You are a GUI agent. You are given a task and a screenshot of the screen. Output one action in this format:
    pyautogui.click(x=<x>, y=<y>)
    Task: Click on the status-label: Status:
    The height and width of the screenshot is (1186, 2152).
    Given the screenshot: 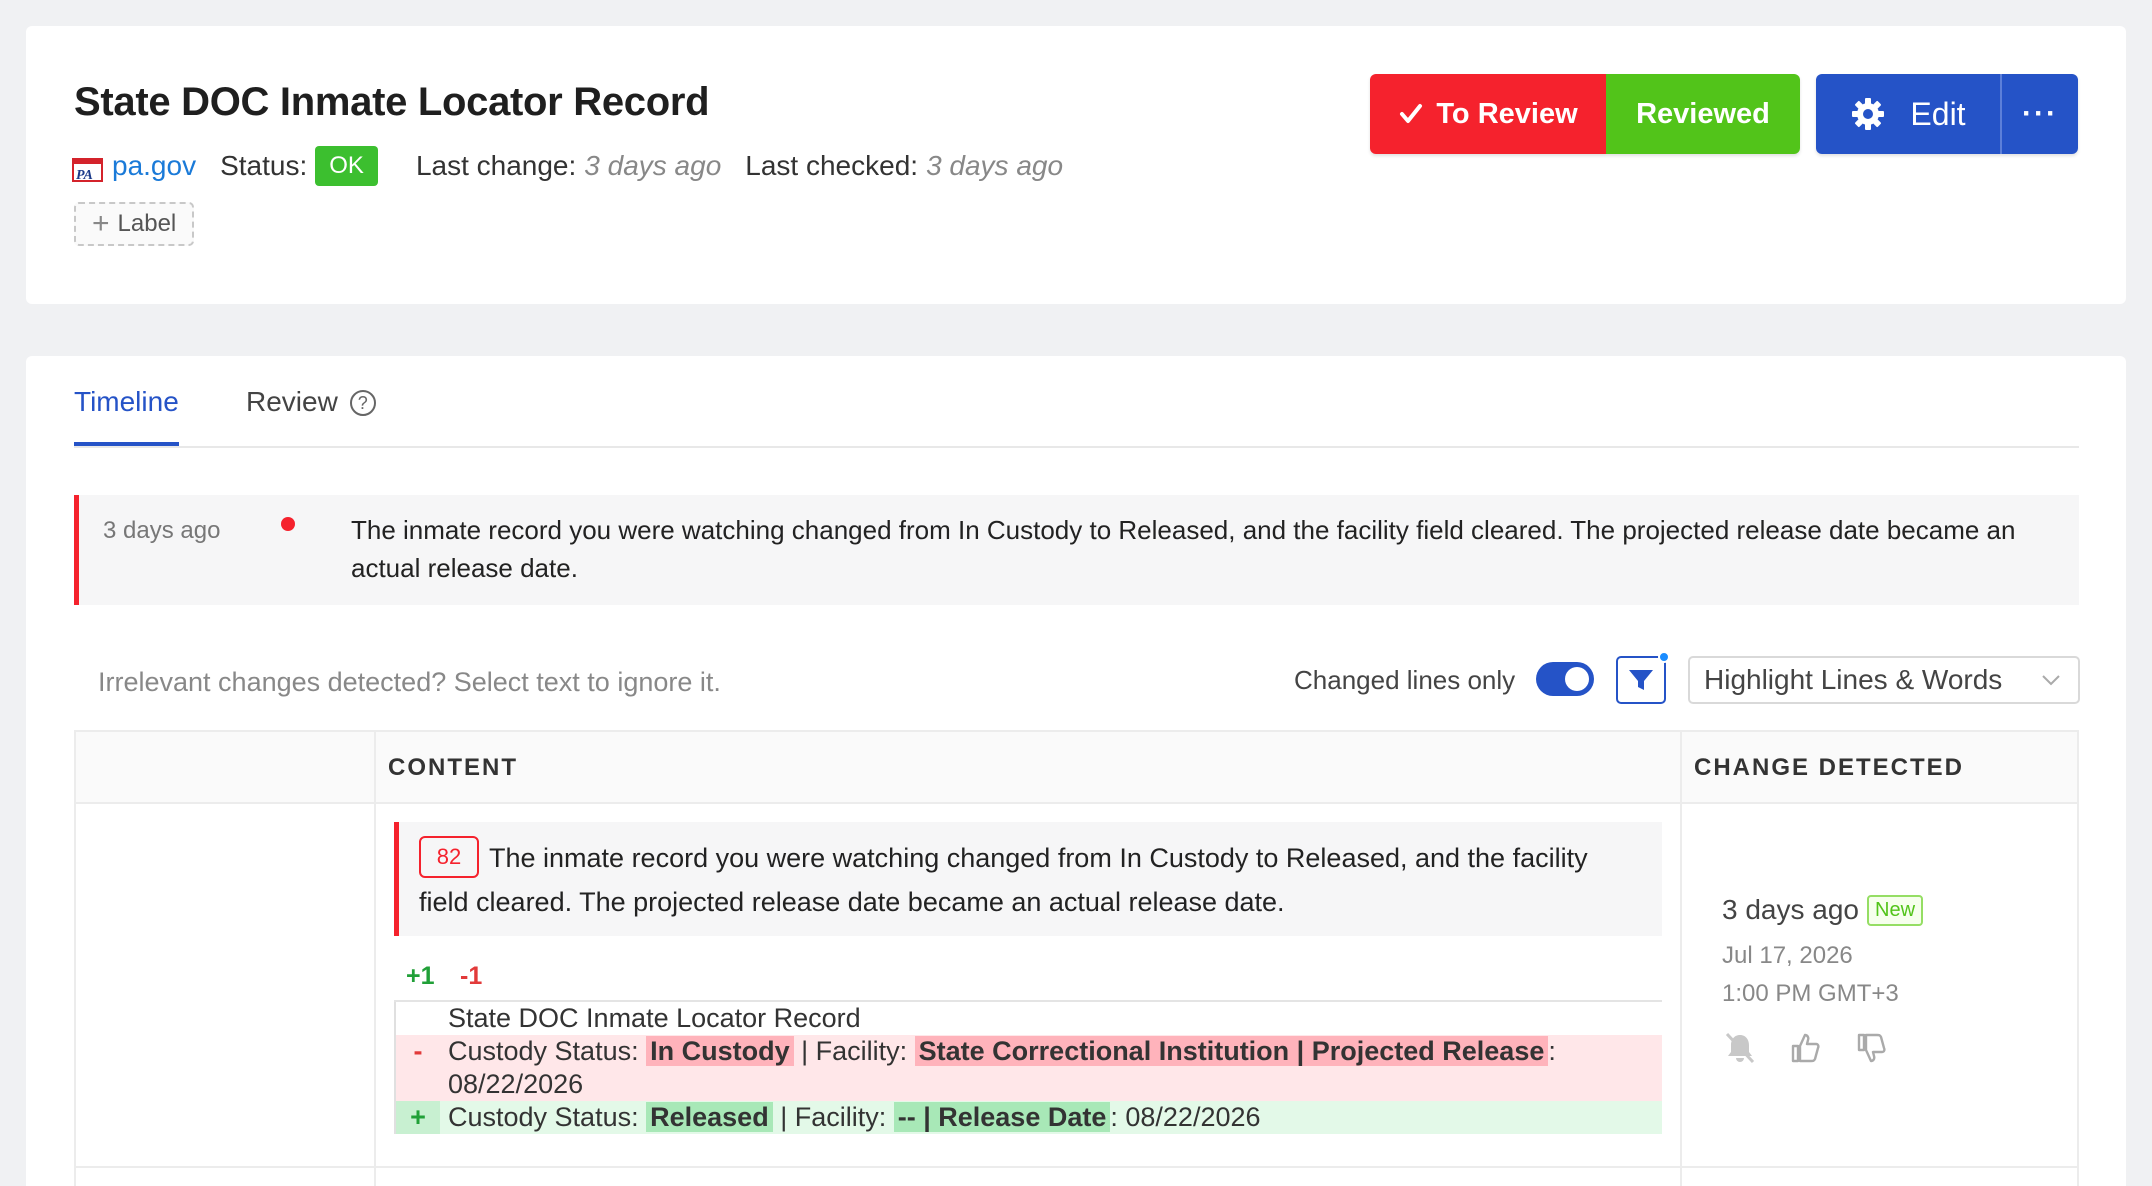 What is the action you would take?
    pyautogui.click(x=264, y=165)
    